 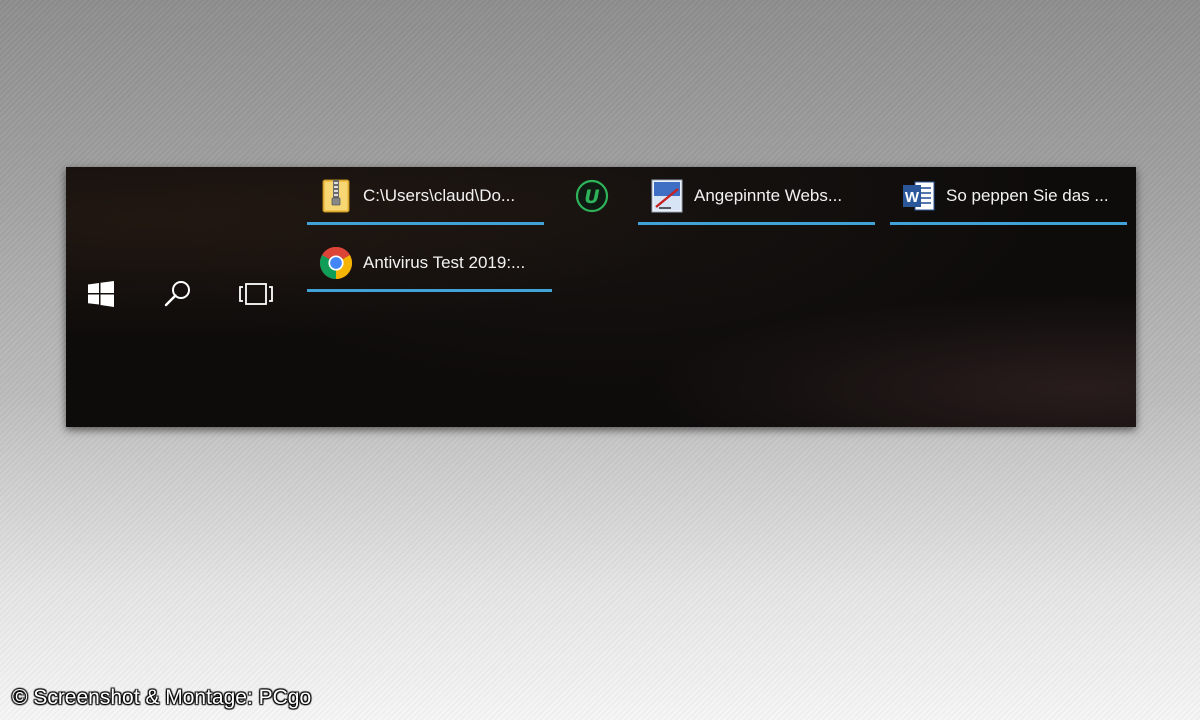 I want to click on svg-text: U, so click(x=592, y=197).